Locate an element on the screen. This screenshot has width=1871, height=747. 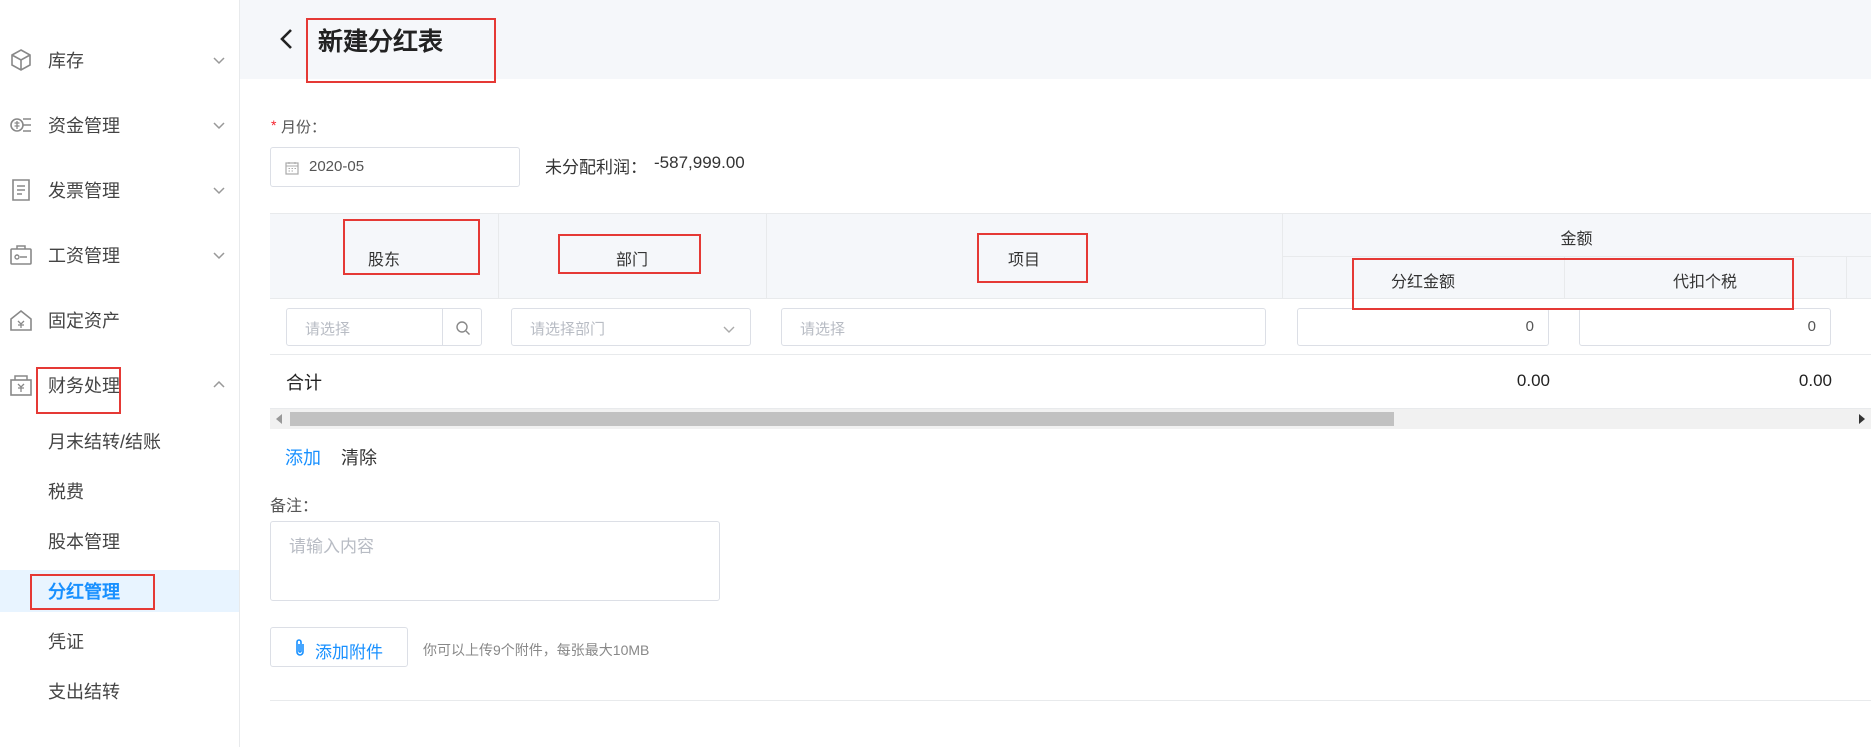
sidebar-item-label: 资金管理 is located at coordinates (84, 126).